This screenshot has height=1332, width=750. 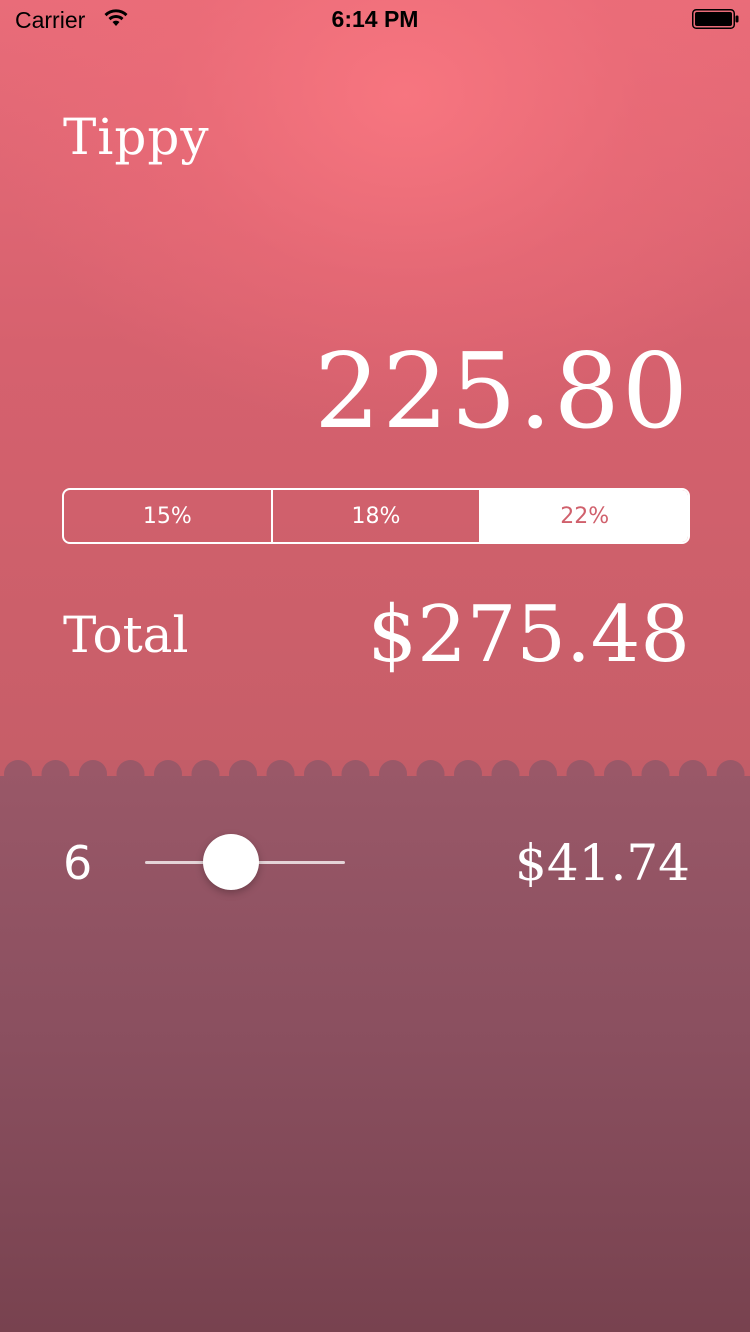 I want to click on bill-amount-field: 225.80, so click(x=502, y=391).